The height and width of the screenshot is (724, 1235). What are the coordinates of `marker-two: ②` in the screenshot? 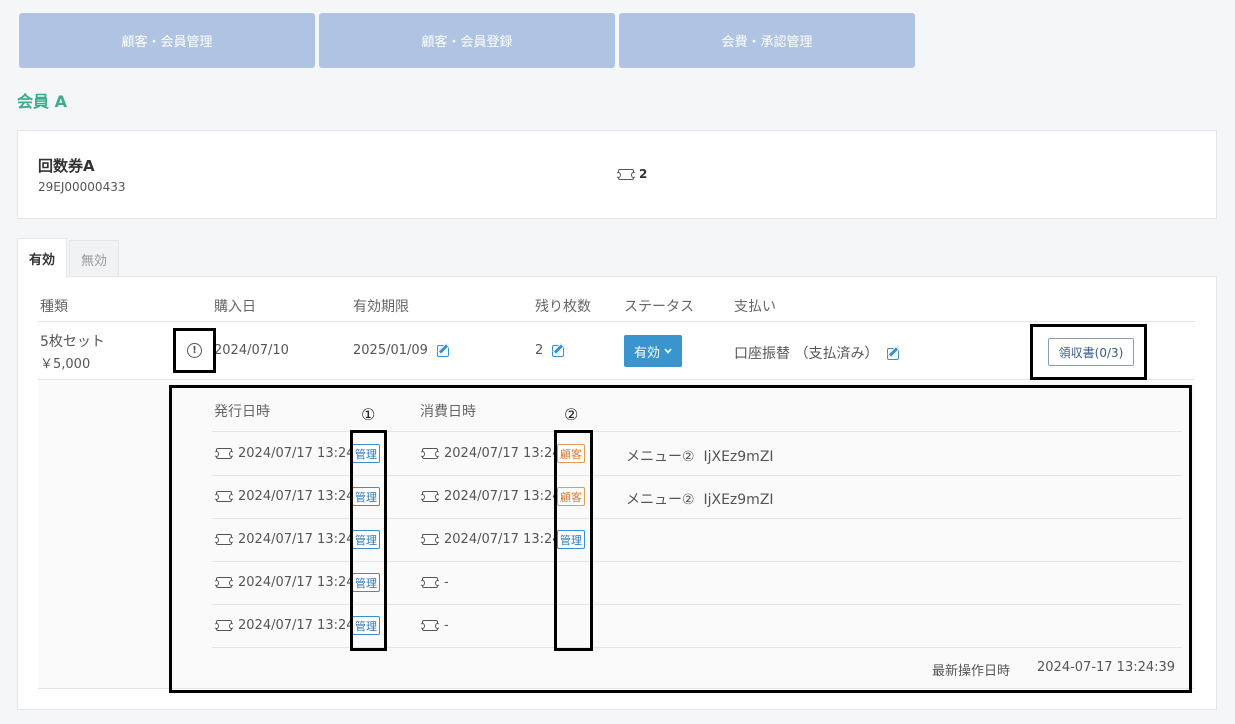 It's located at (571, 414).